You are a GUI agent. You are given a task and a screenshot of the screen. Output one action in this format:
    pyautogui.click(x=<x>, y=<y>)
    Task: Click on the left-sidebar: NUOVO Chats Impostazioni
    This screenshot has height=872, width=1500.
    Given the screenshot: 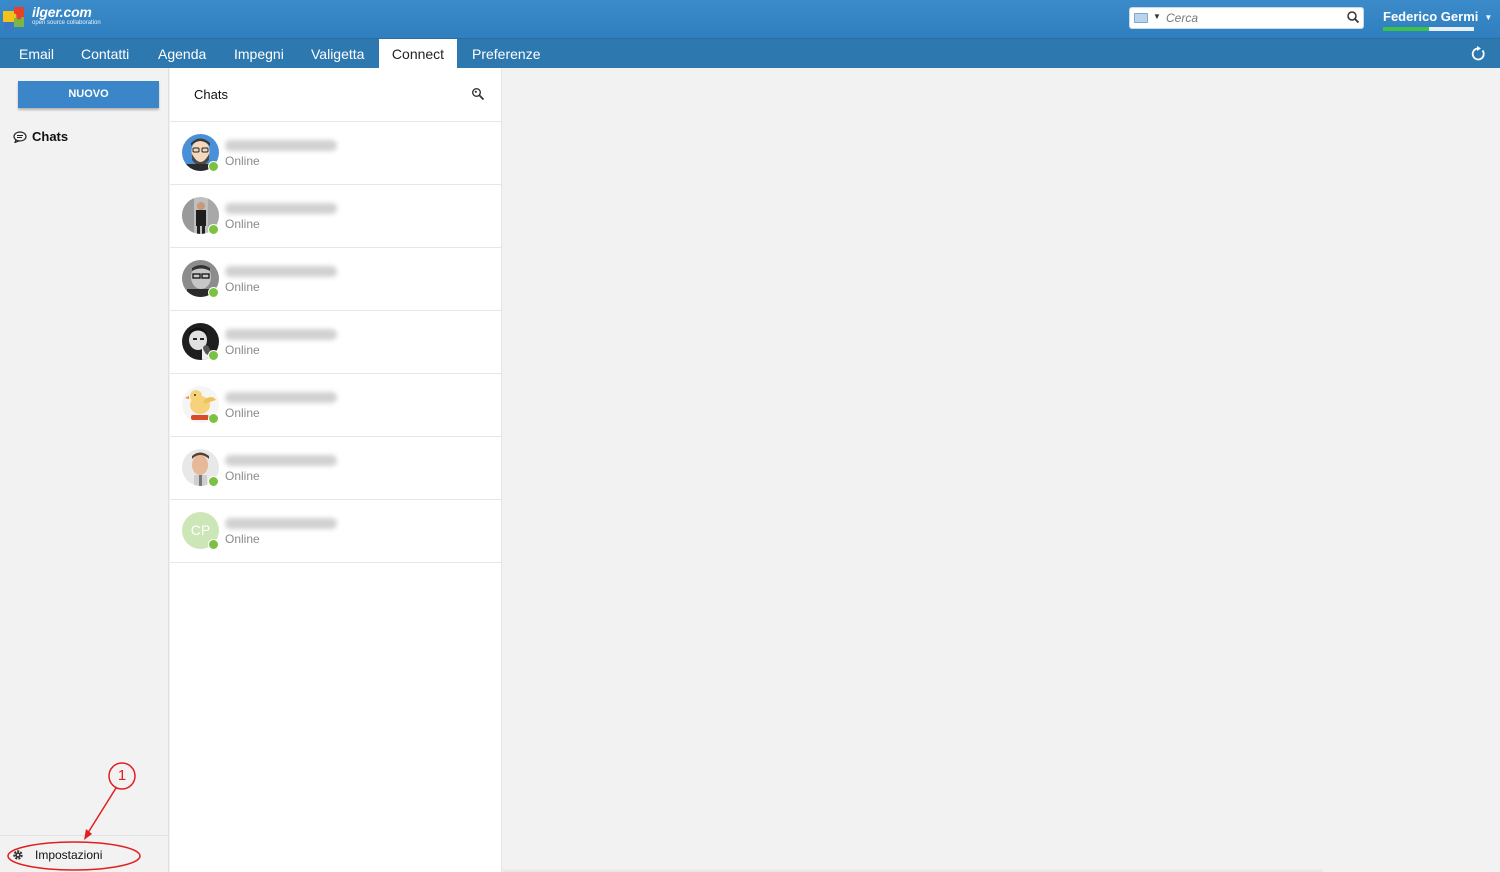 What is the action you would take?
    pyautogui.click(x=84, y=470)
    